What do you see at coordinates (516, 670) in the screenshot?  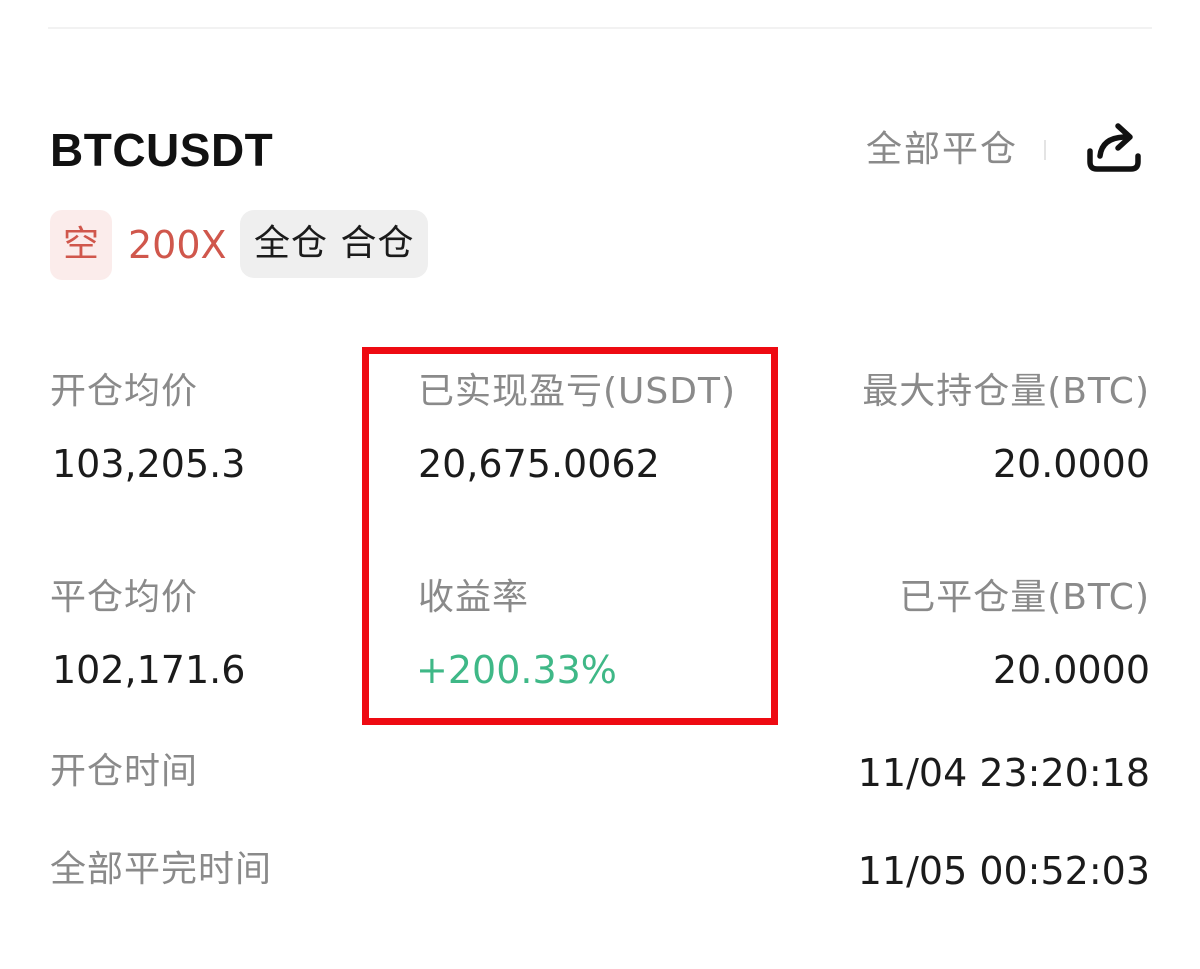 I see `roi-value: +200.33%` at bounding box center [516, 670].